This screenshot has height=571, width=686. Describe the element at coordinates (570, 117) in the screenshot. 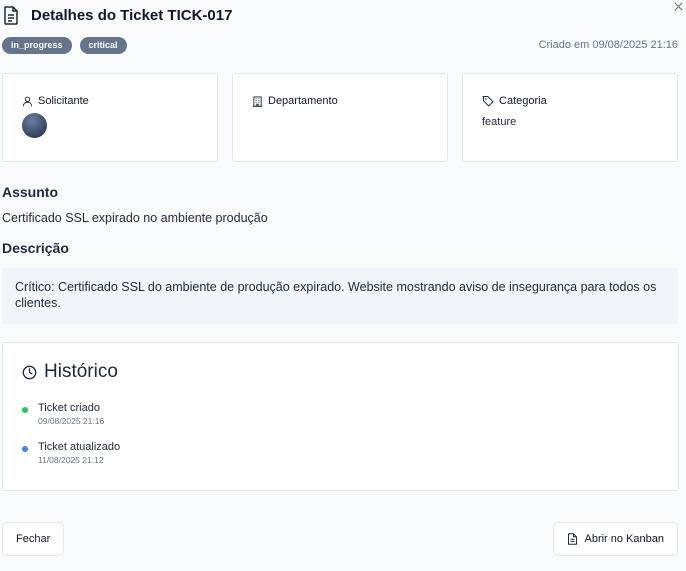

I see `category-card: Categoria feature` at that location.